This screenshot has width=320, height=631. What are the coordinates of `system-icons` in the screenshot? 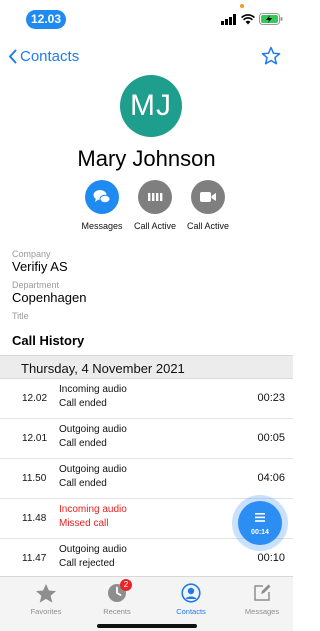 It's located at (252, 19).